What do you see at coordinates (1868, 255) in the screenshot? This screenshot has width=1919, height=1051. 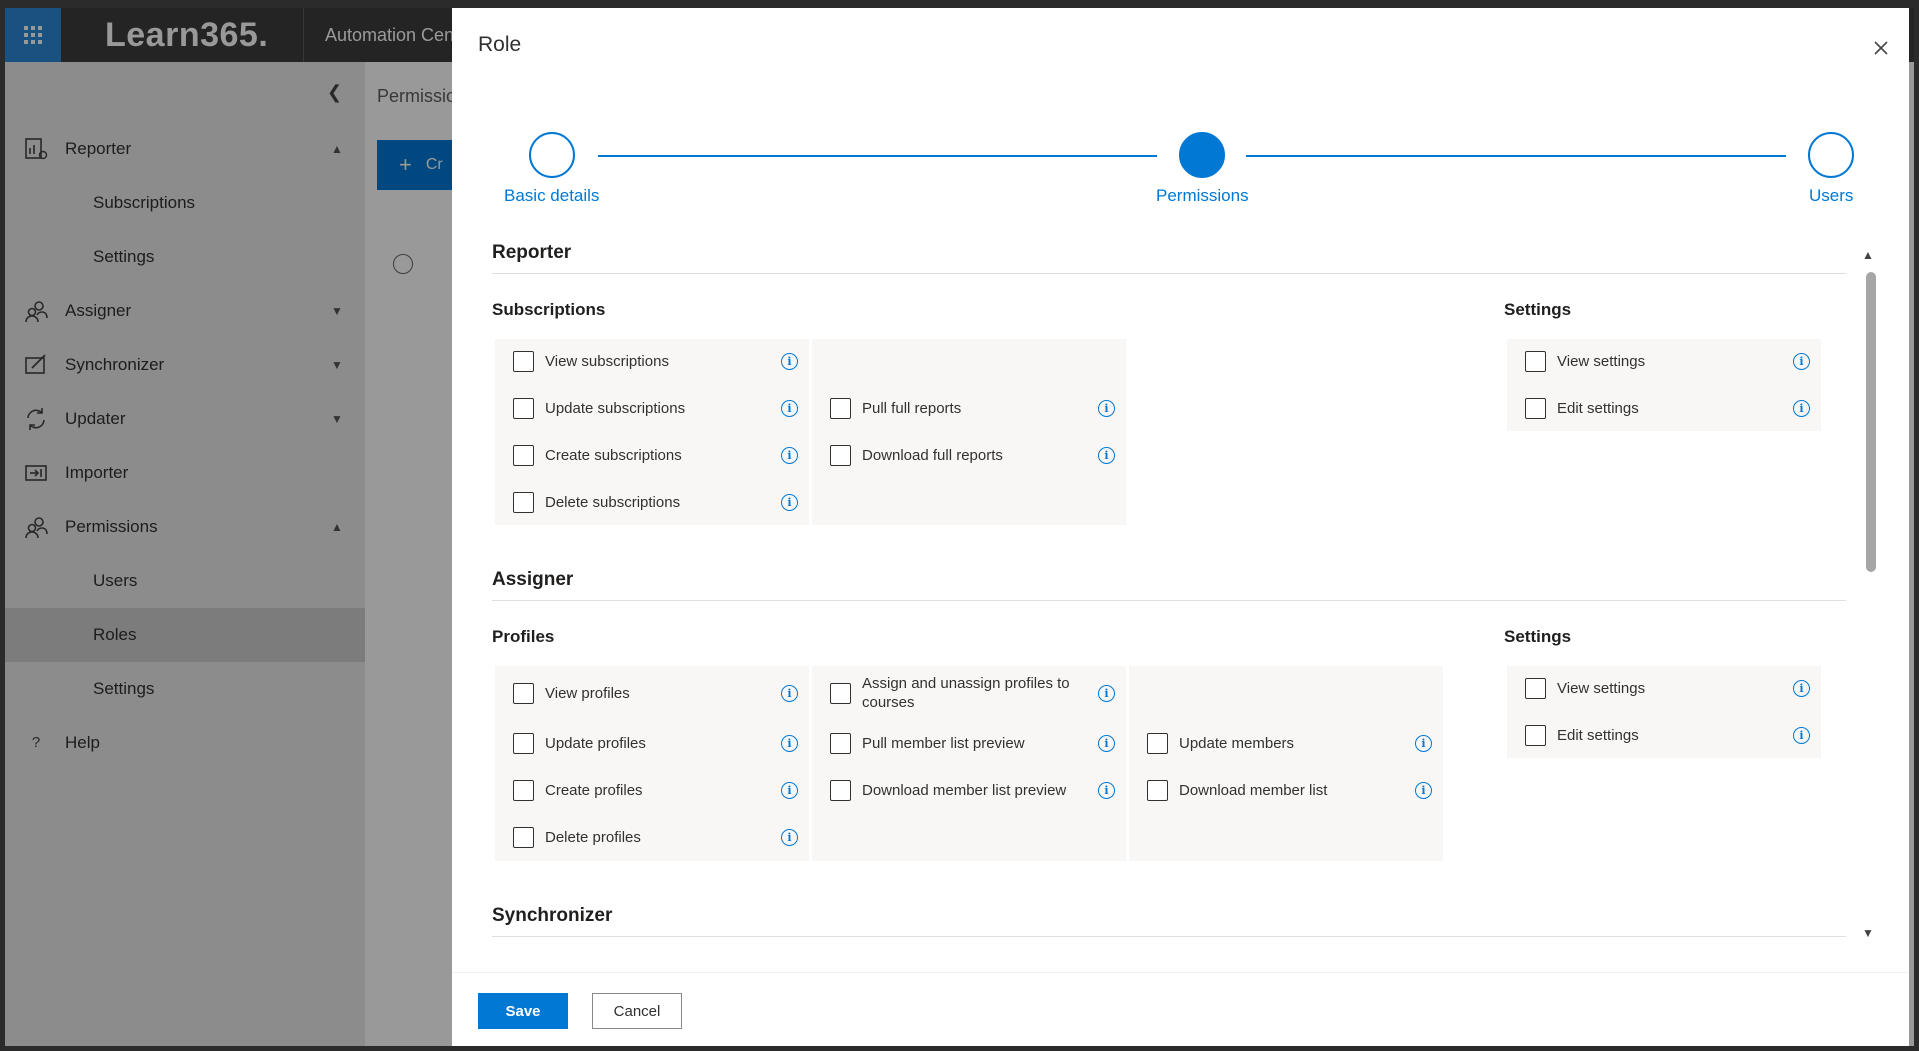 I see `scroll-up-icon: ▲` at bounding box center [1868, 255].